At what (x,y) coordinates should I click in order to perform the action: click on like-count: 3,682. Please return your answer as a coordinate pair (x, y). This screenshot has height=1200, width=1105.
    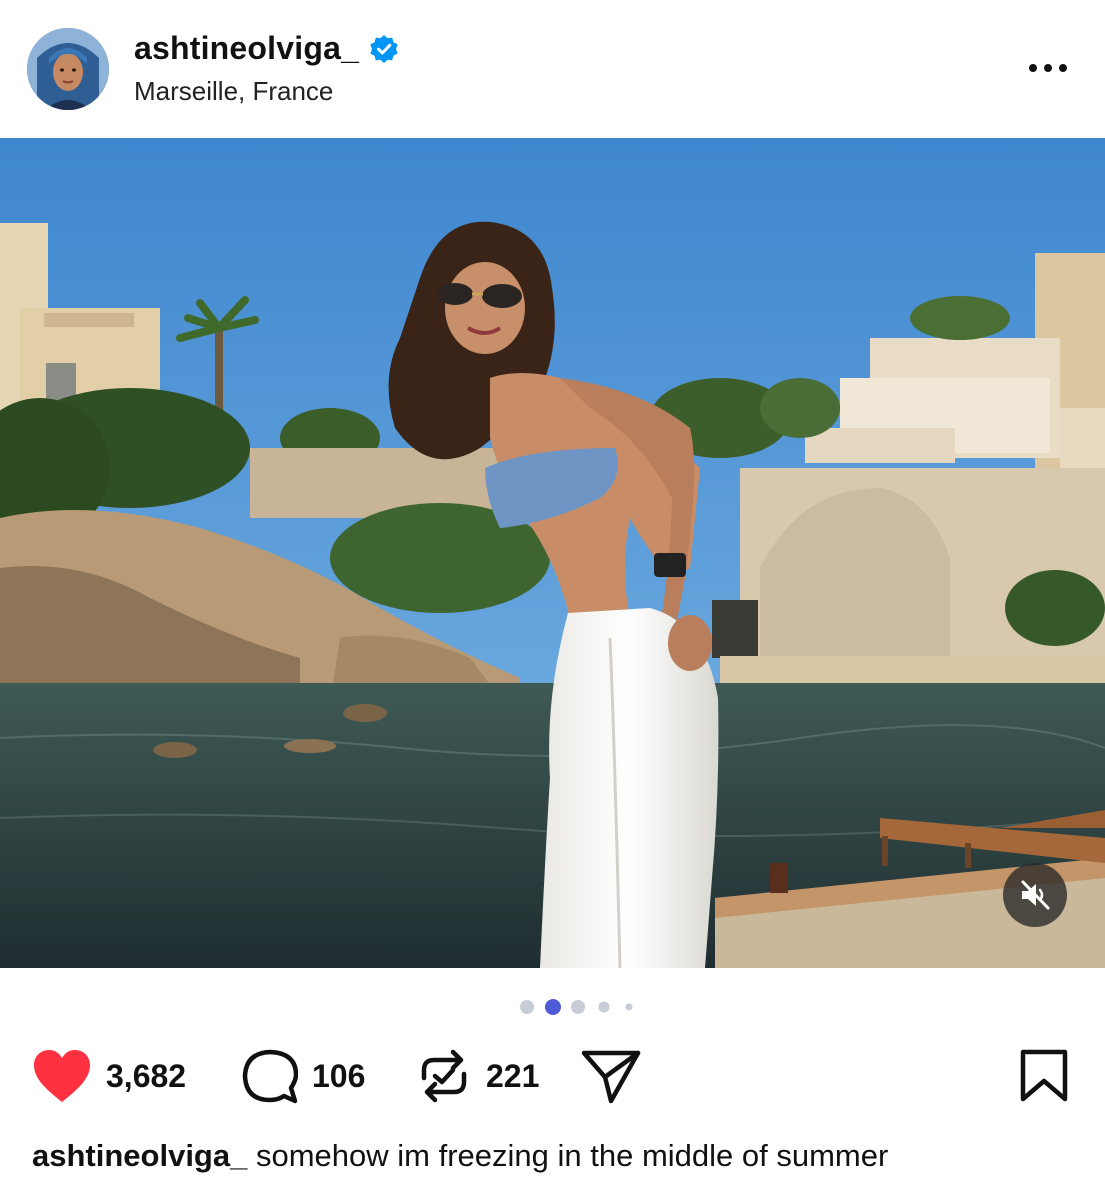
    Looking at the image, I should click on (146, 1076).